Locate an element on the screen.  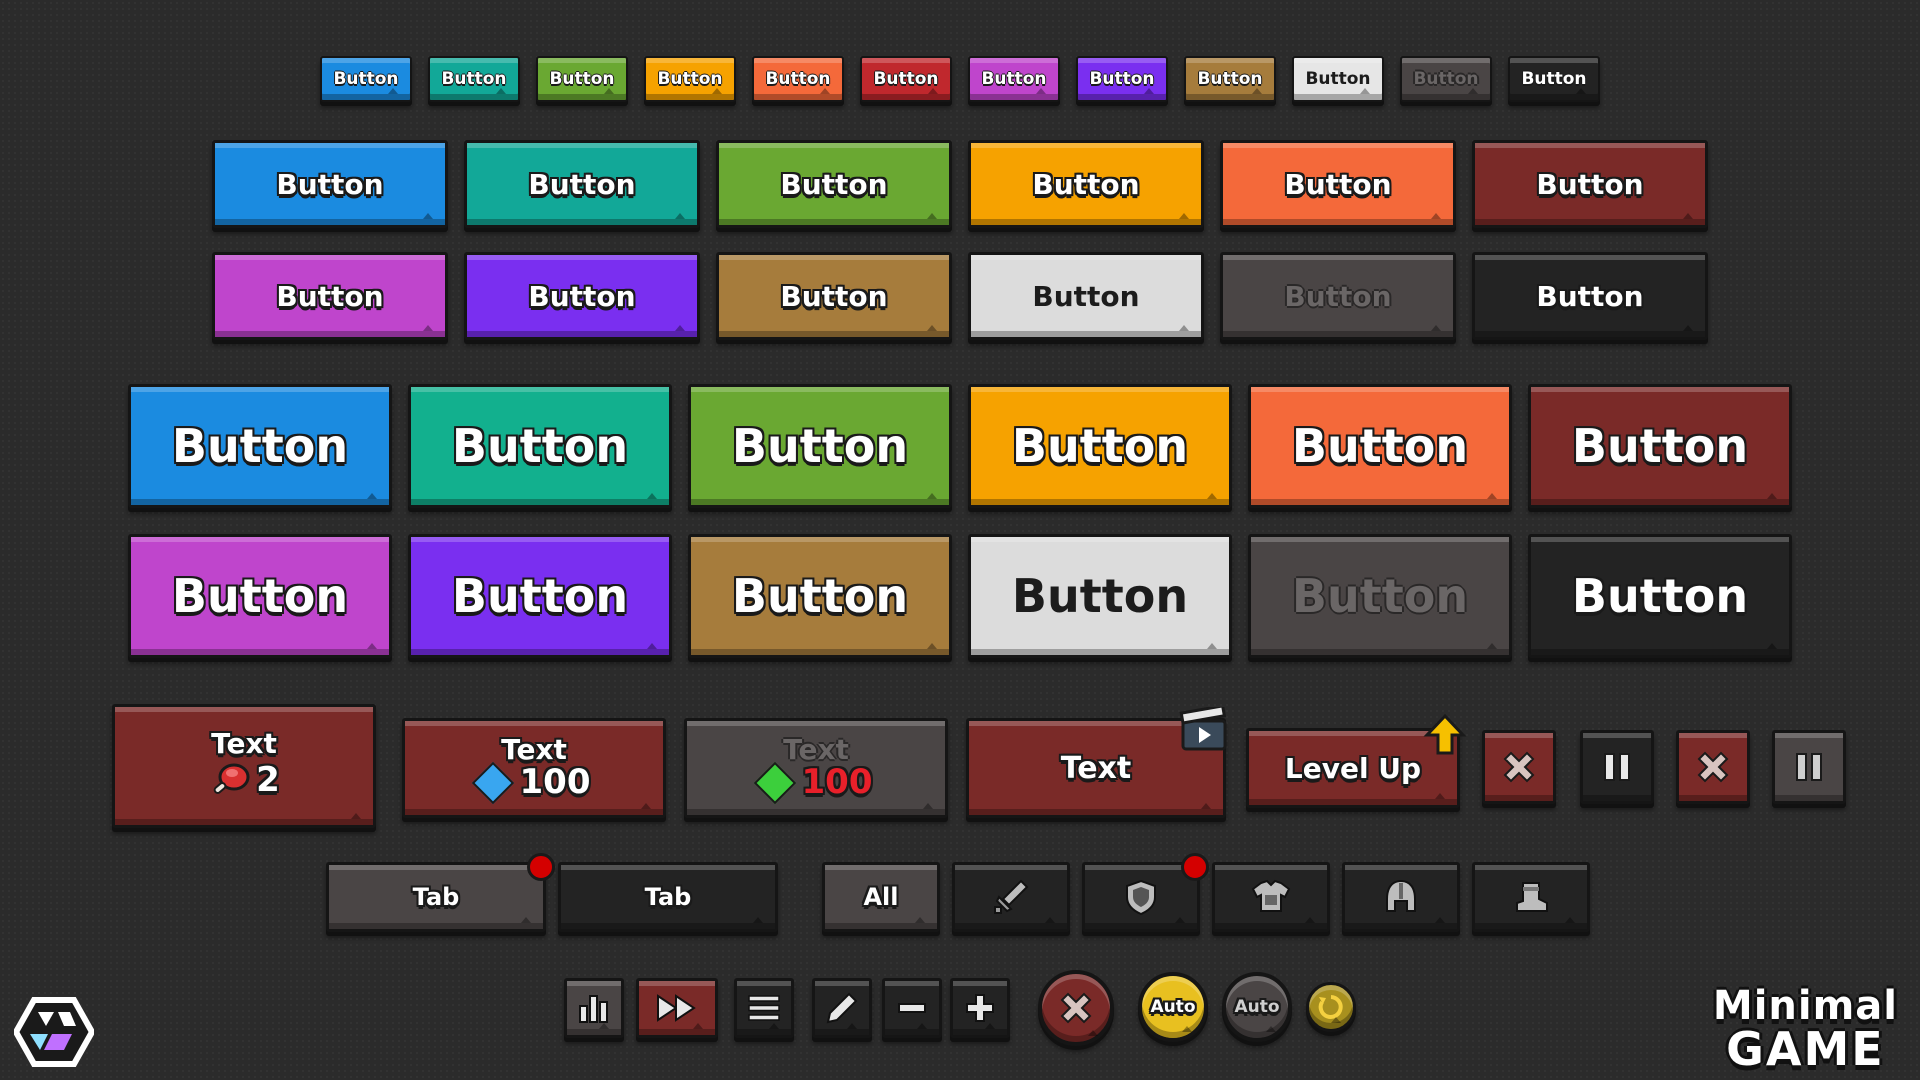
diamond-cost-button: Text 100 is located at coordinates (534, 768).